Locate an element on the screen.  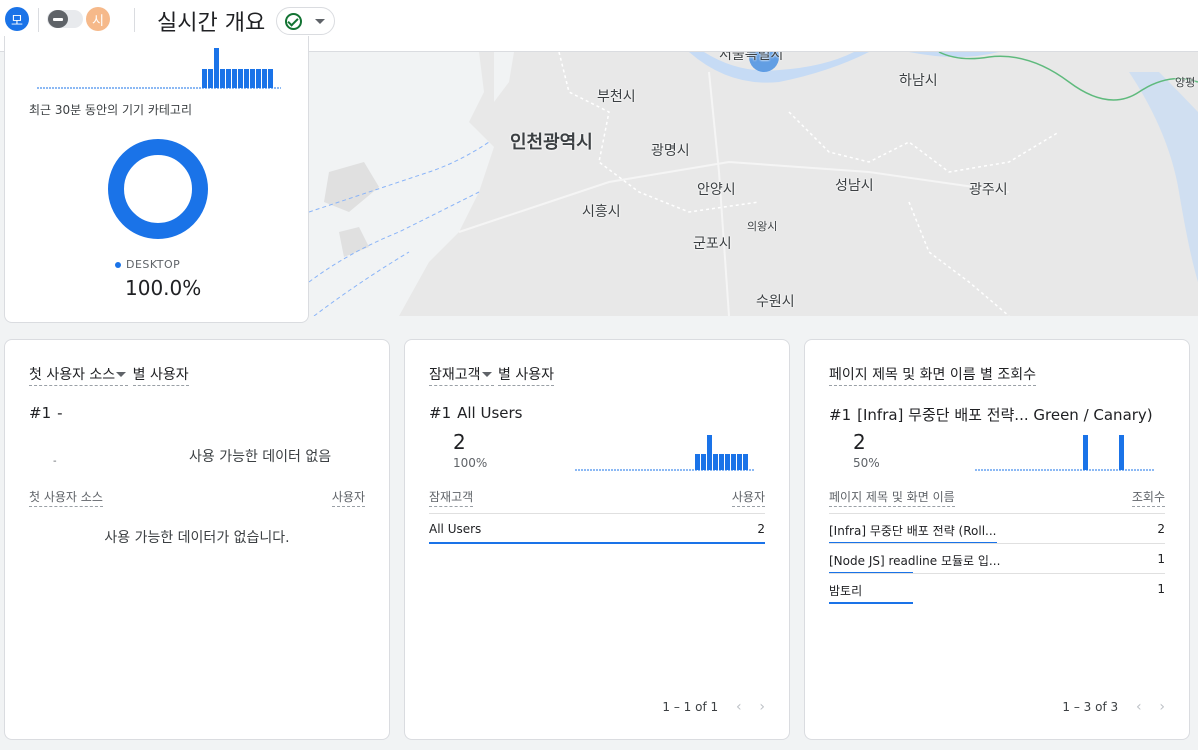
views-sparkline is located at coordinates (1065, 453).